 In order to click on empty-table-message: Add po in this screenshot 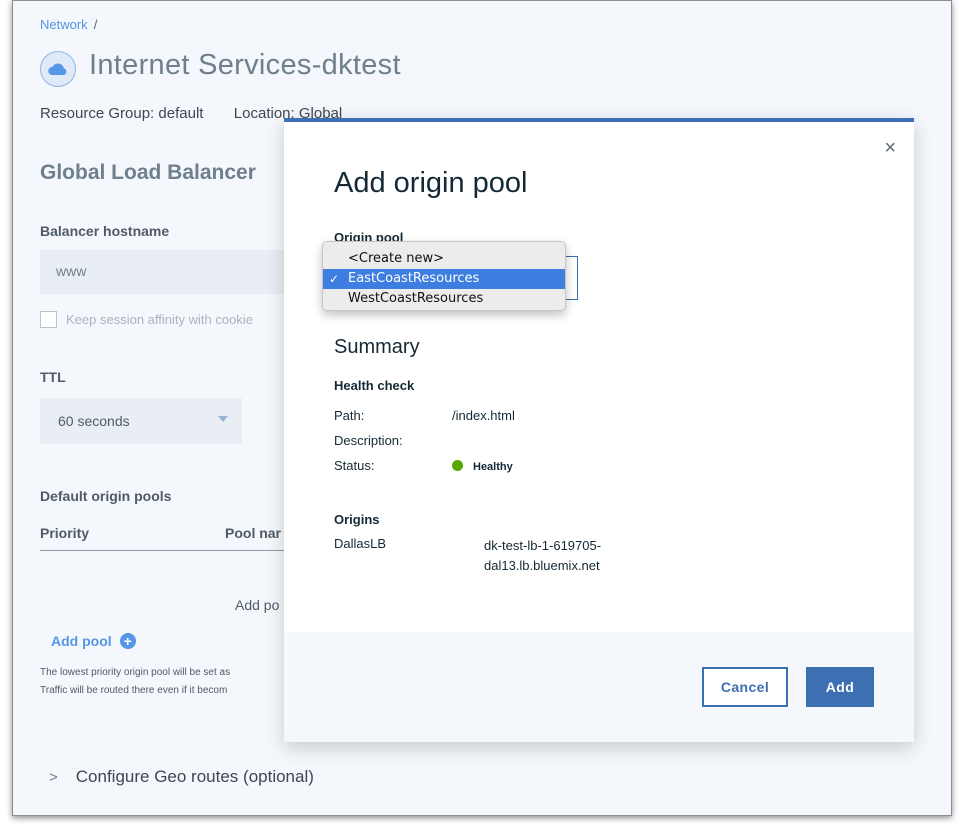, I will do `click(257, 605)`.